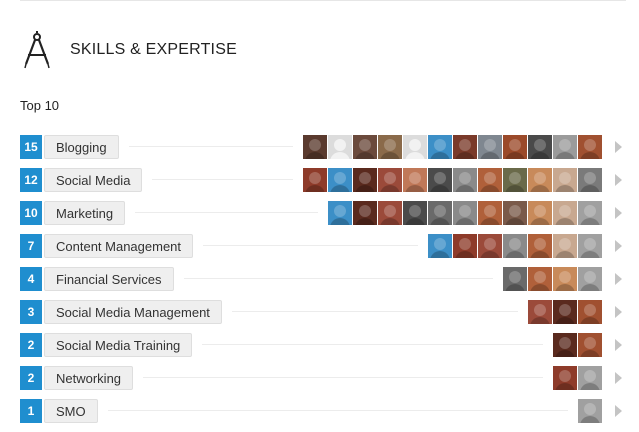 The image size is (639, 432). Describe the element at coordinates (323, 312) in the screenshot. I see `skill-row: 3 Social Media Management` at that location.